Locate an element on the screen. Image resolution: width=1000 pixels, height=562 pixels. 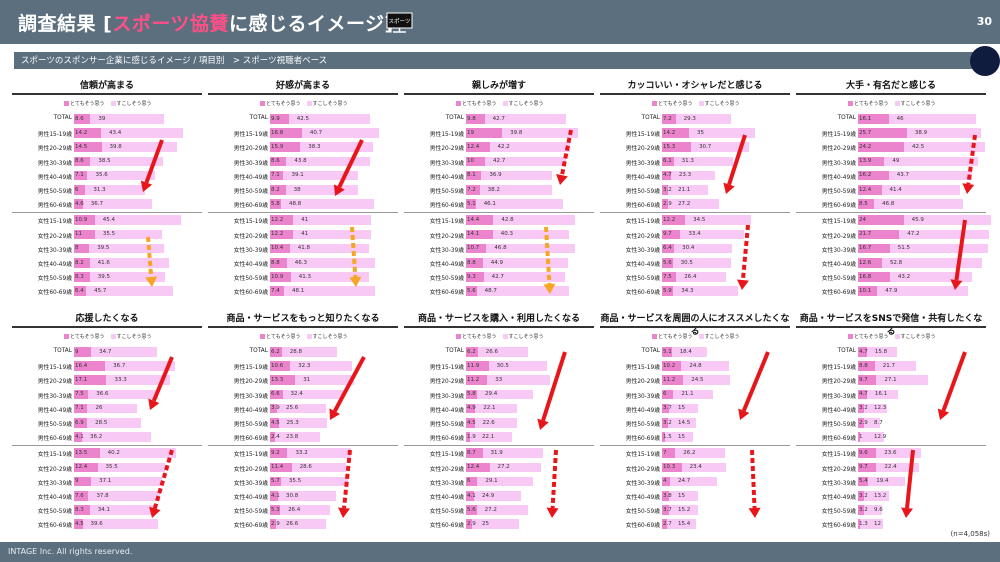
value-strong: 2.4 is located at coordinates (275, 436).